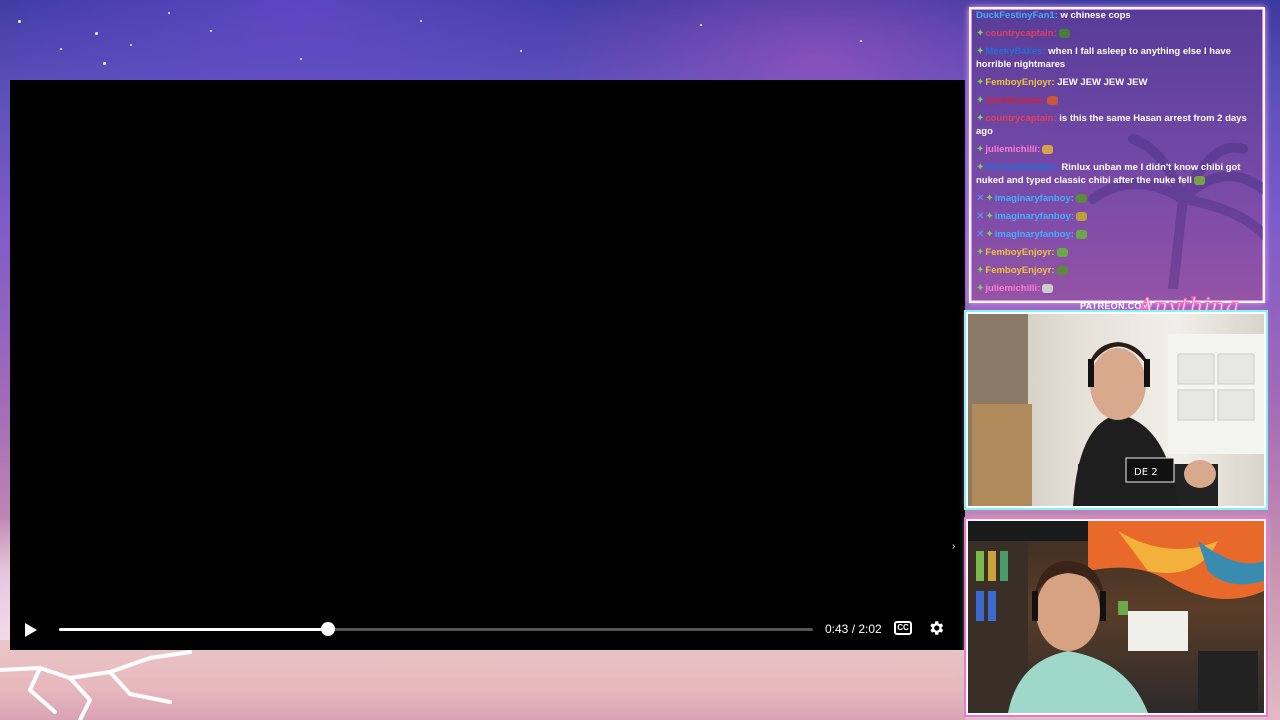 The image size is (1280, 720). Describe the element at coordinates (1015, 51) in the screenshot. I see `chat-username: MeekyBakes:` at that location.